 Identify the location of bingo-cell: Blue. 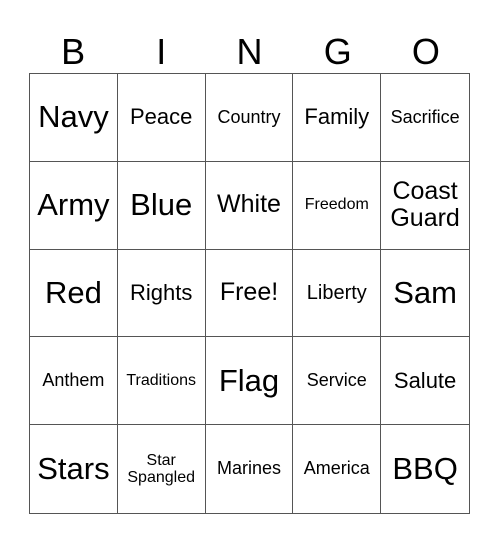
(161, 205).